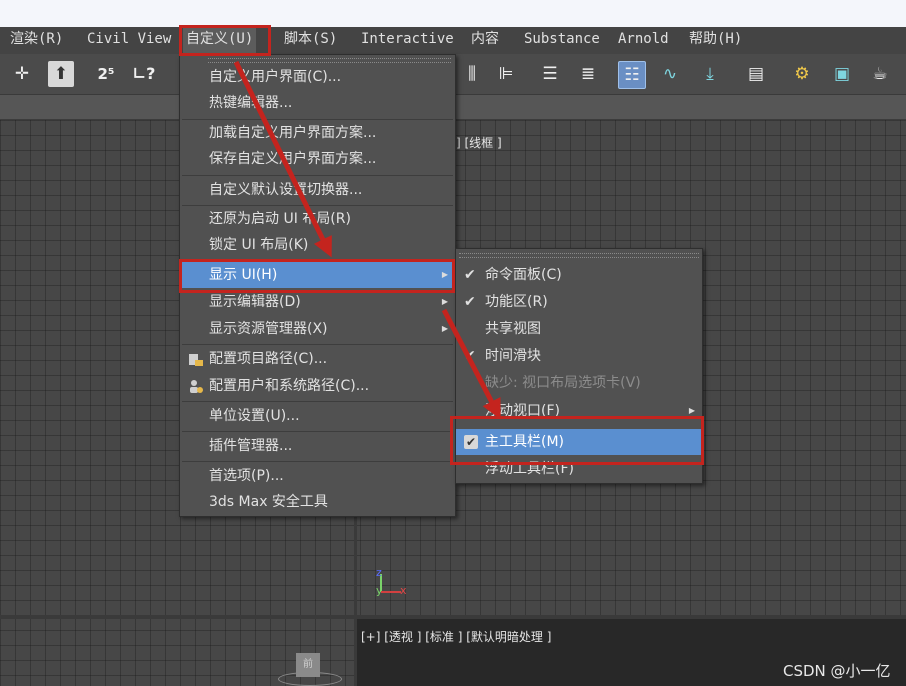 The height and width of the screenshot is (686, 906). Describe the element at coordinates (563, 383) in the screenshot. I see `submenu-item-viewport-layout-tabs: 缺少: 视口布局选项卡(V)` at that location.